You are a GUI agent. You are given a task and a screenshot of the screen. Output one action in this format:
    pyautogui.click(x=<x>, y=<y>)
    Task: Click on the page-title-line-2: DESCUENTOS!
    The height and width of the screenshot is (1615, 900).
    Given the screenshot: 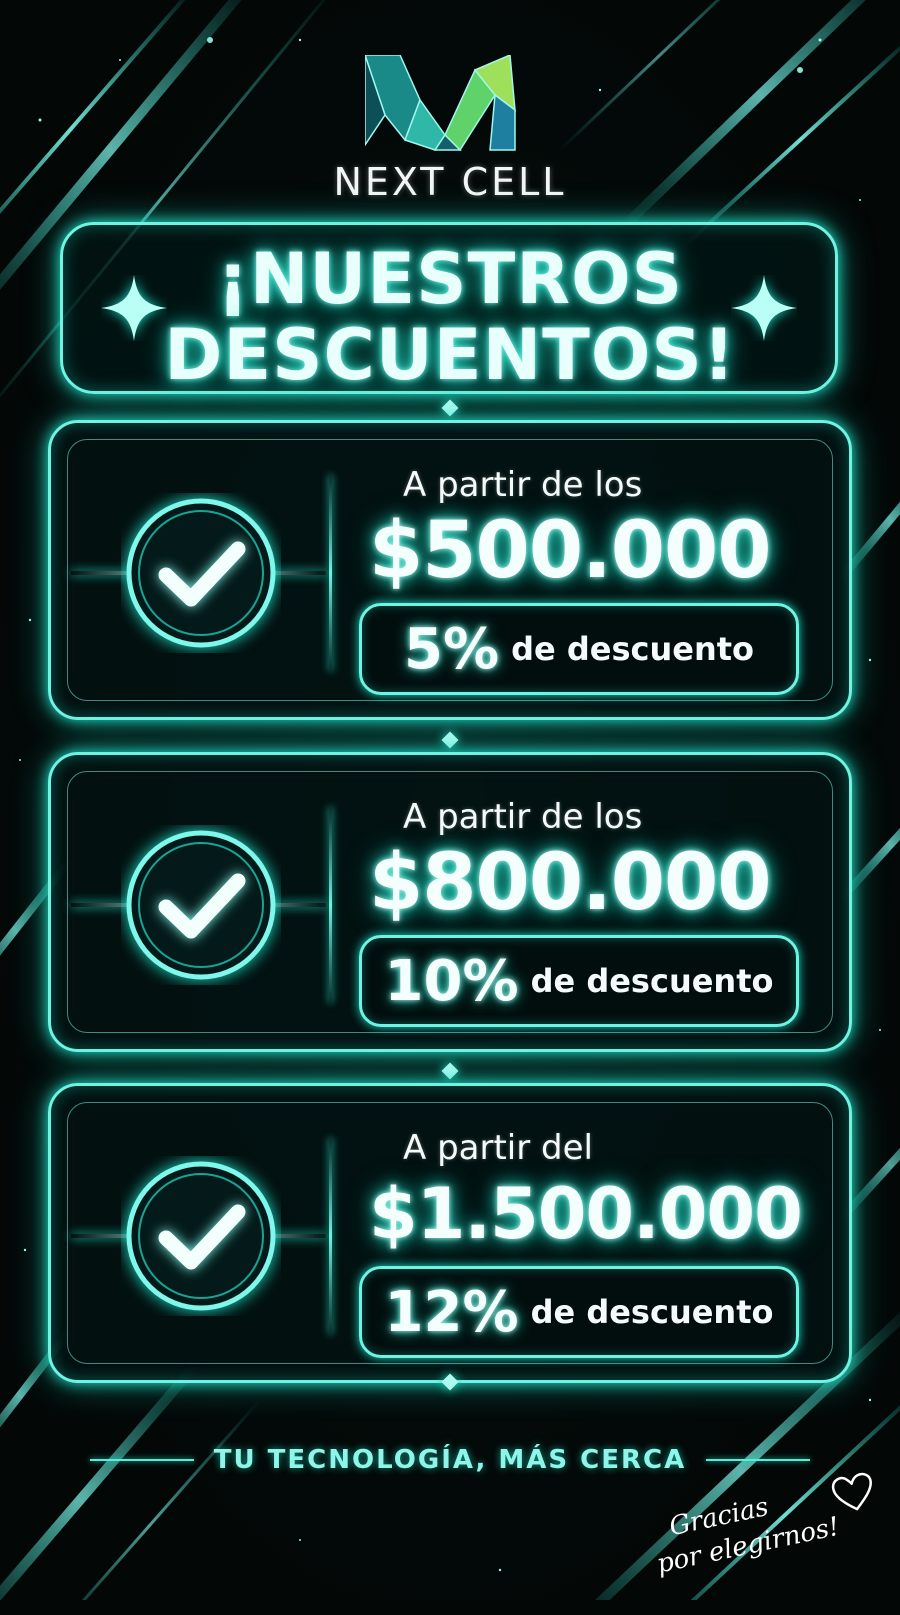 What is the action you would take?
    pyautogui.click(x=450, y=355)
    